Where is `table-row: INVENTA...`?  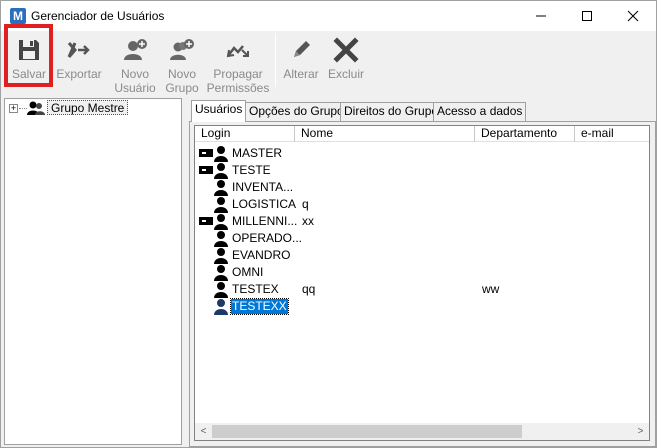 table-row: INVENTA... is located at coordinates (422, 187).